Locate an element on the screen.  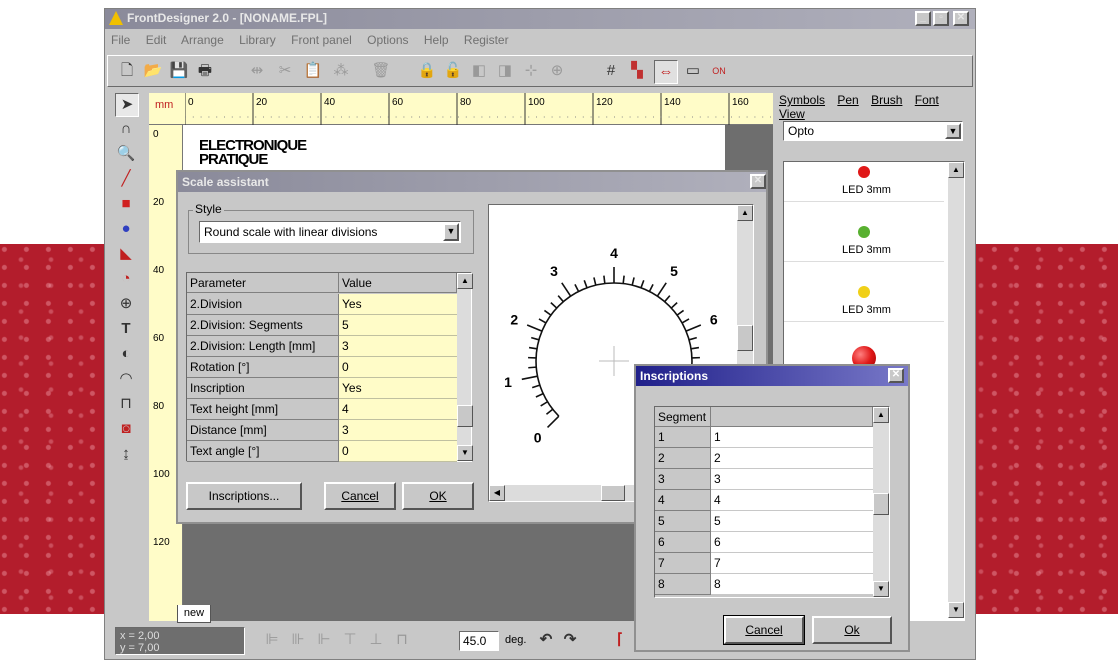
dimension-tool-icon: ↨ is located at coordinates (126, 454).